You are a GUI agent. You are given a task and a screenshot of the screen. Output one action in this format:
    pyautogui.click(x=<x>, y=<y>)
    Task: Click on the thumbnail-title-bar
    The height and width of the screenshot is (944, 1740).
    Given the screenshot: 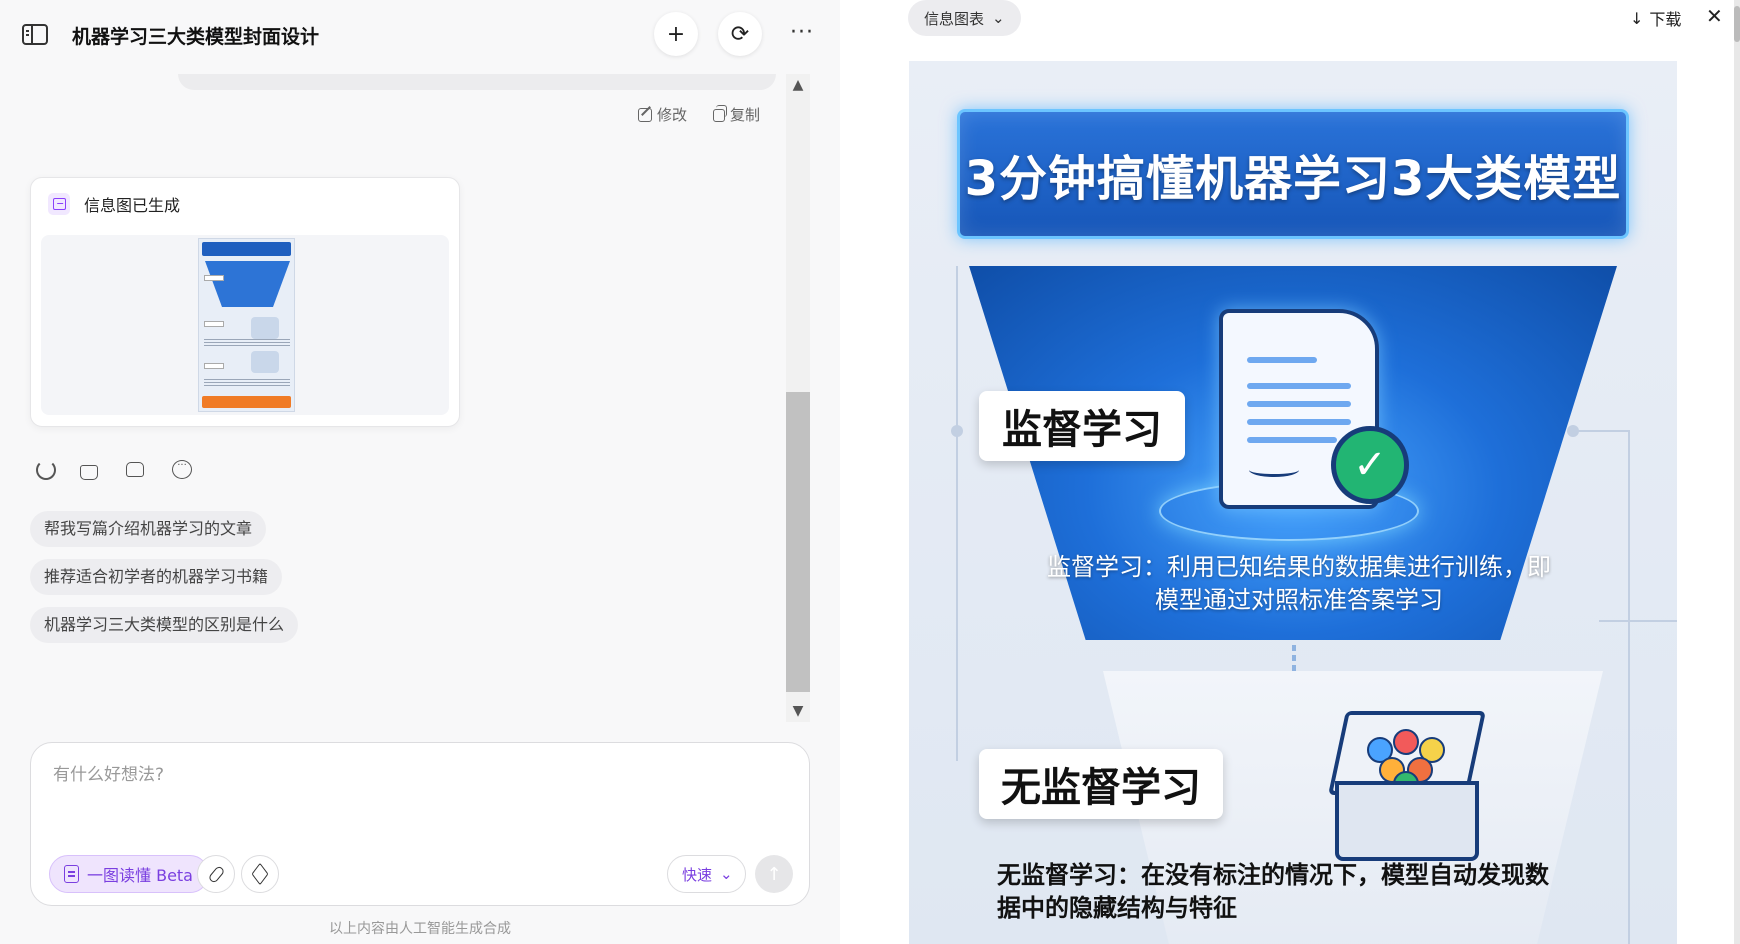 What is the action you would take?
    pyautogui.click(x=246, y=249)
    